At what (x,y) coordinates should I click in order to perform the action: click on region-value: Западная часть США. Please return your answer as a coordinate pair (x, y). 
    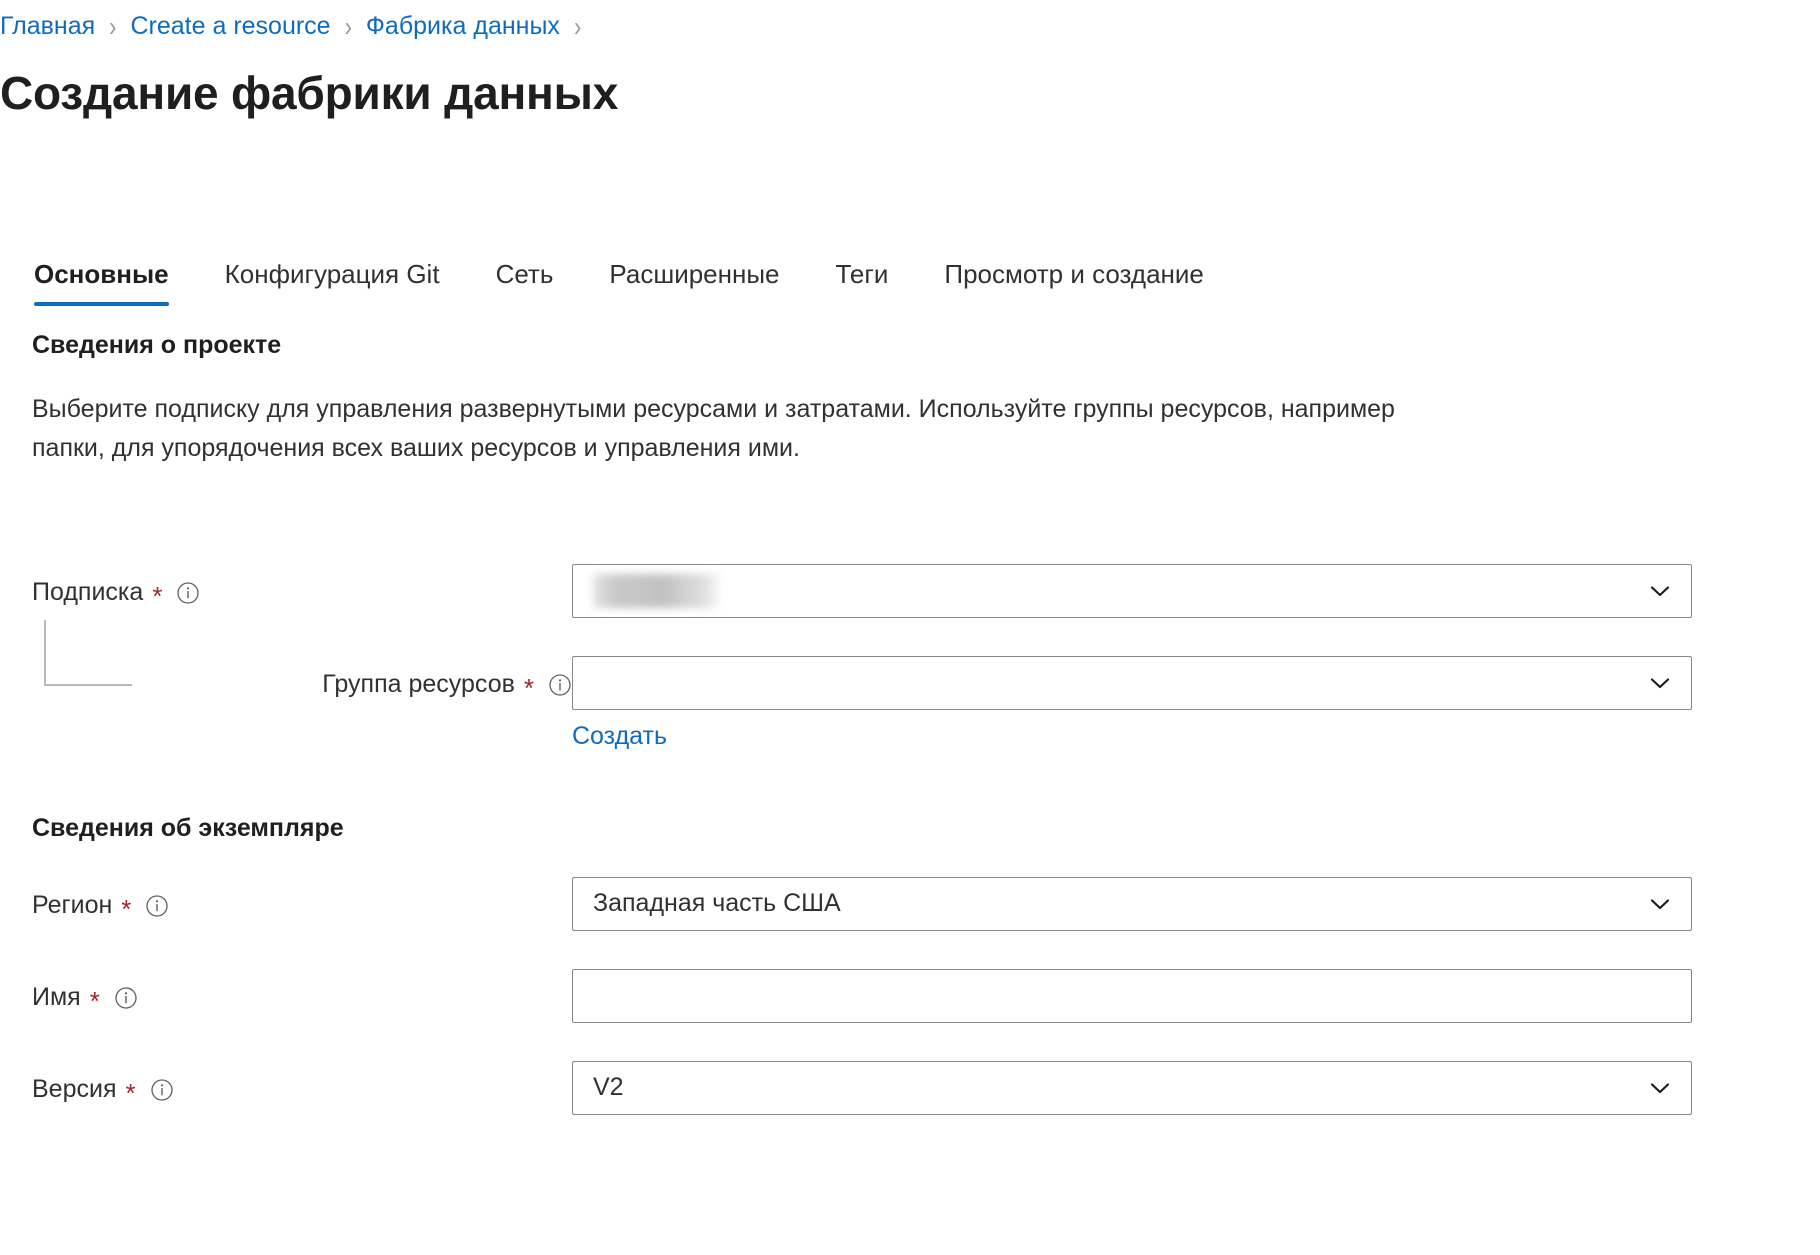
    Looking at the image, I should click on (717, 903).